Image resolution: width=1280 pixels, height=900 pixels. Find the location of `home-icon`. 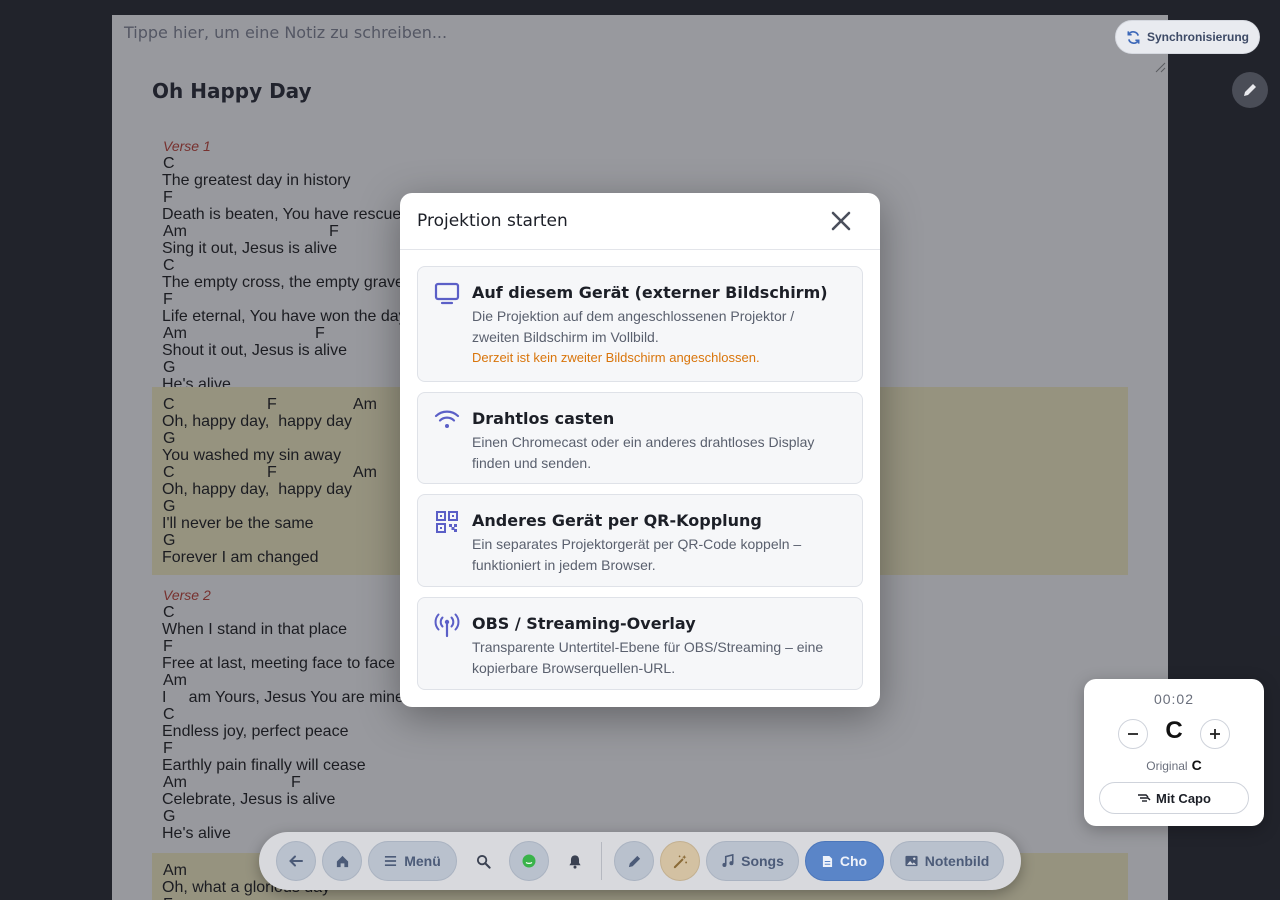

home-icon is located at coordinates (342, 861).